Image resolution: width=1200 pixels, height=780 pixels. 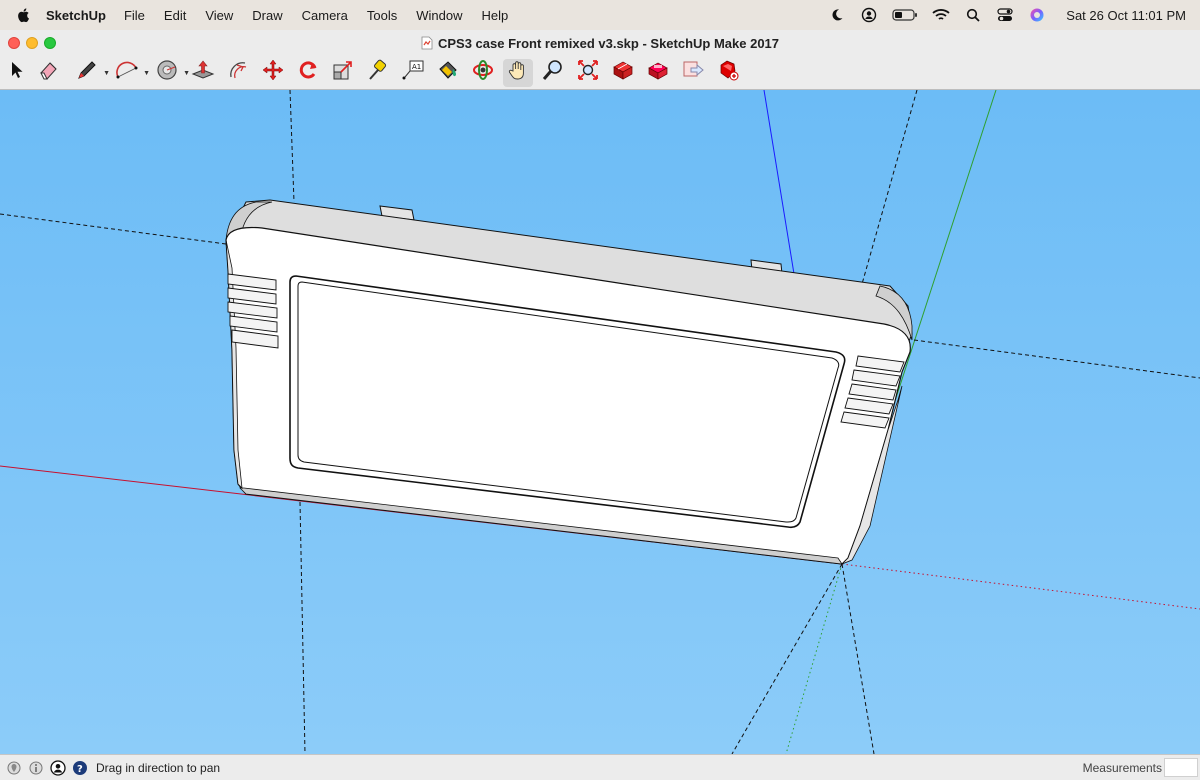 What do you see at coordinates (267, 15) in the screenshot?
I see `menu-draw: Draw` at bounding box center [267, 15].